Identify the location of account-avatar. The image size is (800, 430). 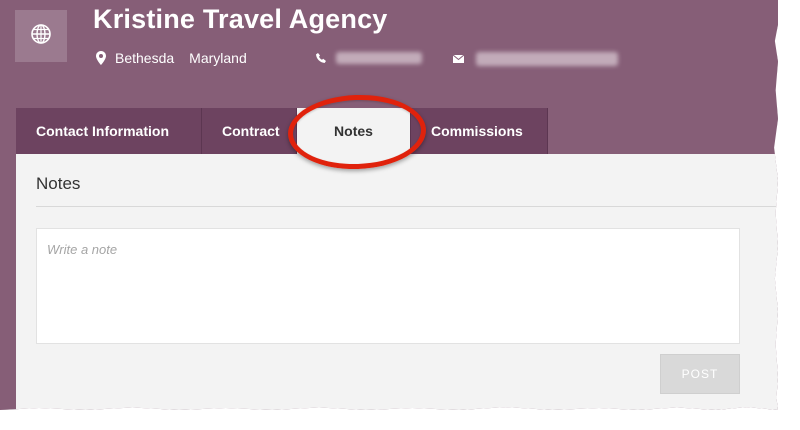
(41, 36).